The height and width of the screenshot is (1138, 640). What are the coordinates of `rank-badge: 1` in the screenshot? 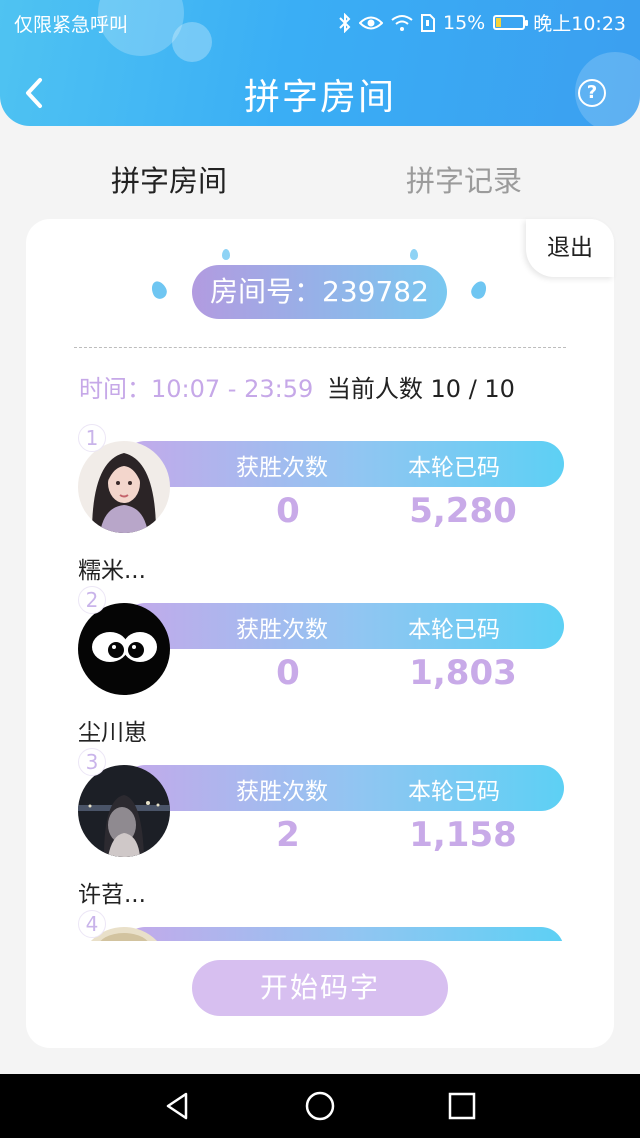 It's located at (92, 438).